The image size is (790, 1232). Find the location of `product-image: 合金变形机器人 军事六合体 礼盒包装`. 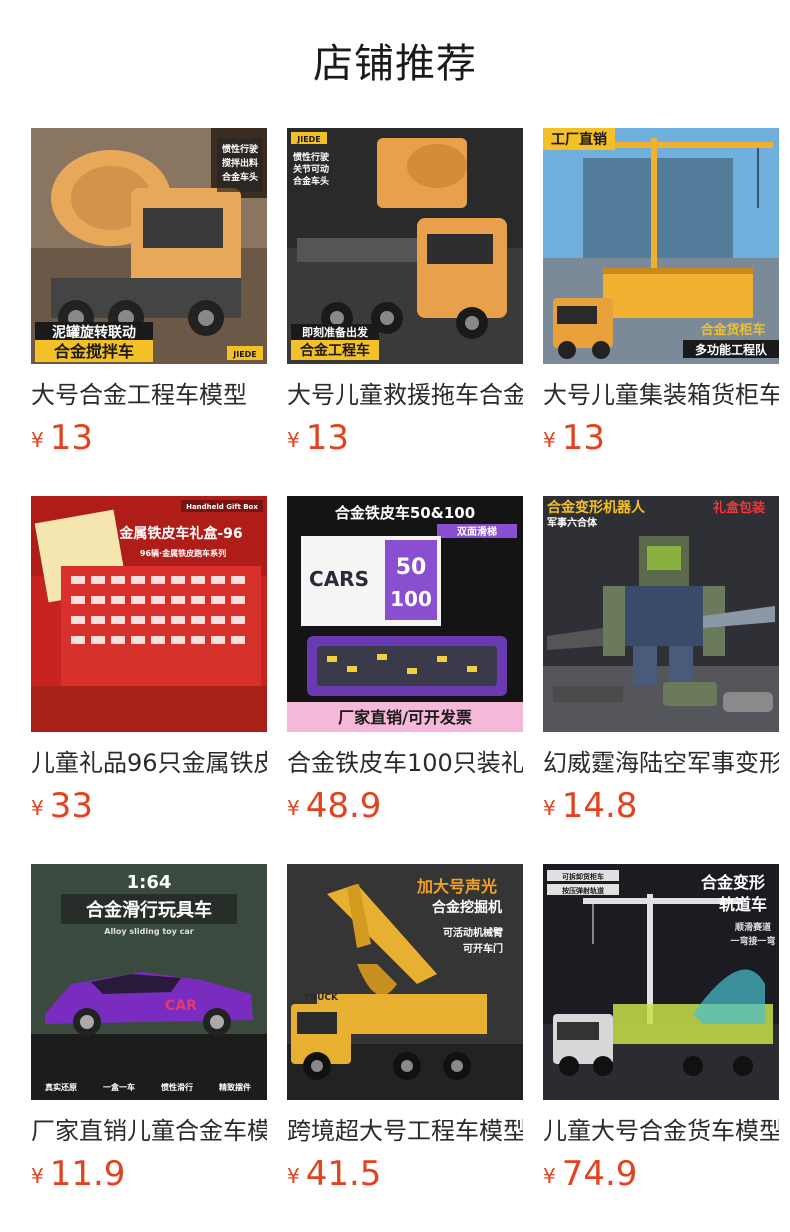

product-image: 合金变形机器人 军事六合体 礼盒包装 is located at coordinates (661, 614).